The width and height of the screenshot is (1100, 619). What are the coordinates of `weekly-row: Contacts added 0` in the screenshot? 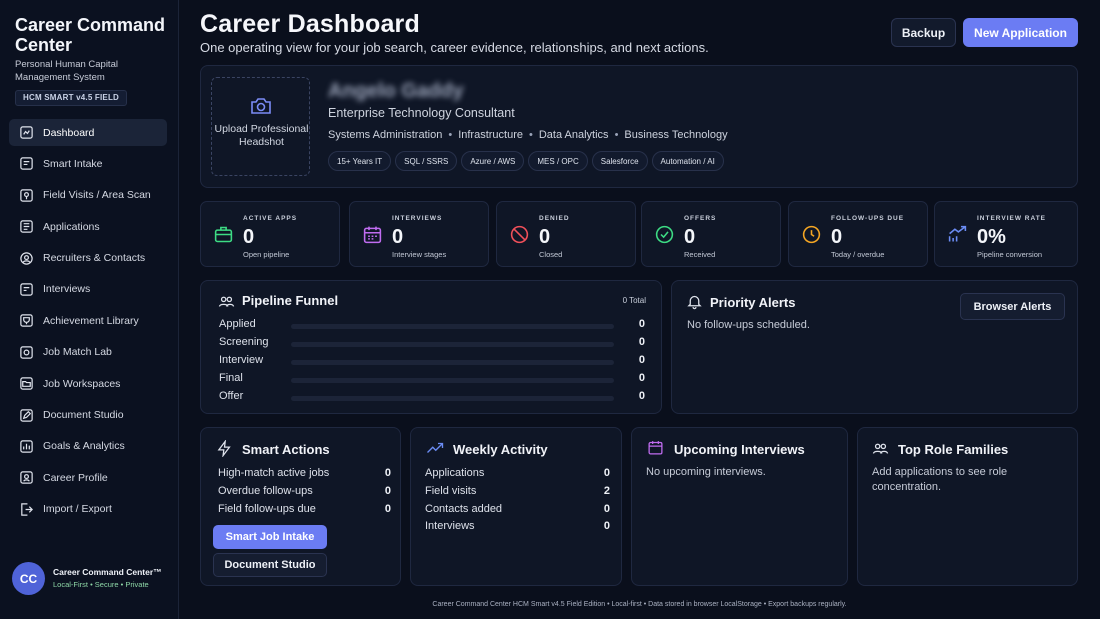 It's located at (517, 510).